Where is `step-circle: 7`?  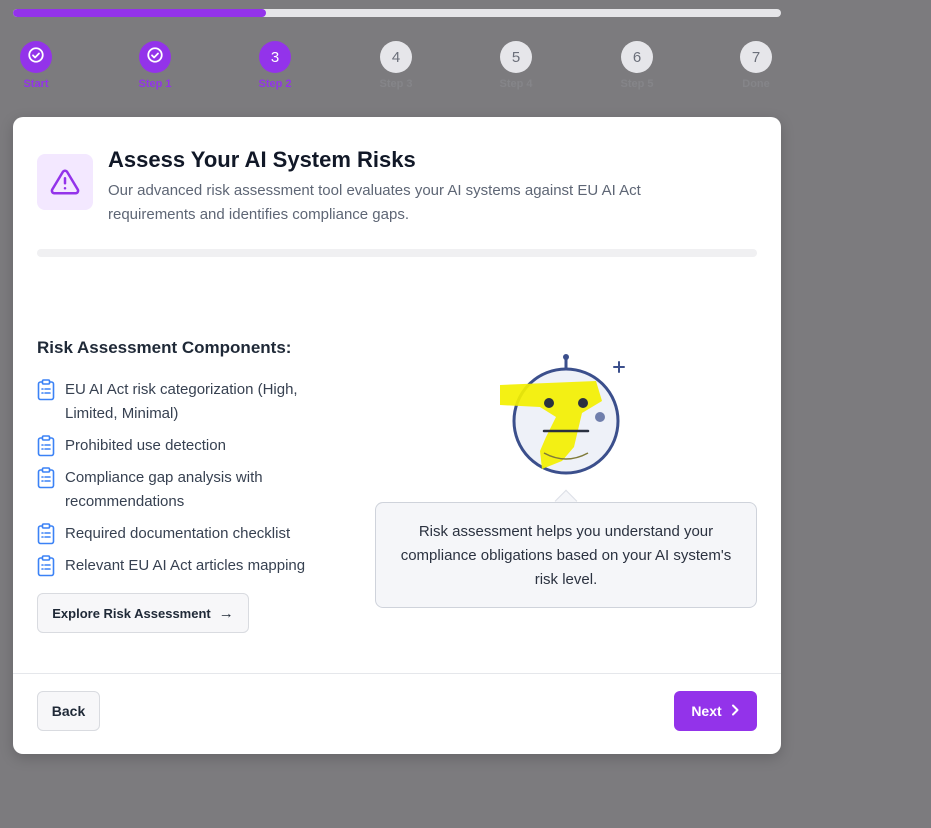
step-circle: 7 is located at coordinates (756, 57).